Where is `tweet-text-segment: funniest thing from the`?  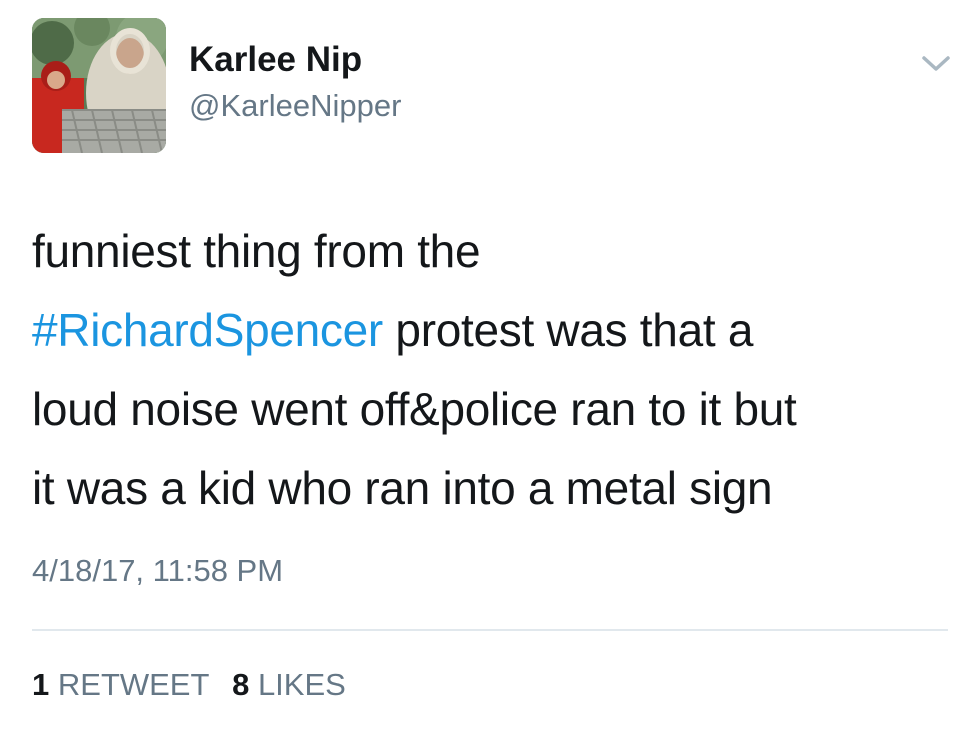
tweet-text-segment: funniest thing from the is located at coordinates (256, 251).